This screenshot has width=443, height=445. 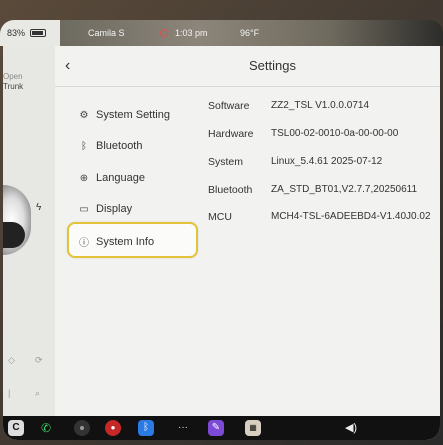 What do you see at coordinates (231, 134) in the screenshot?
I see `info-label-hardware: Hardware` at bounding box center [231, 134].